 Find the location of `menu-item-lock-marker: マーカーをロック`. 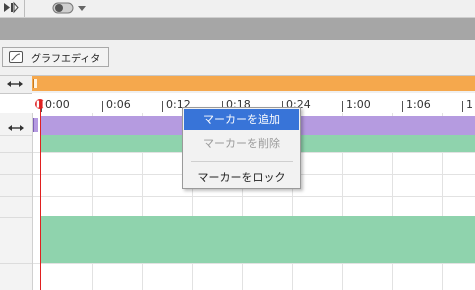

menu-item-lock-marker: マーカーをロック is located at coordinates (241, 177).